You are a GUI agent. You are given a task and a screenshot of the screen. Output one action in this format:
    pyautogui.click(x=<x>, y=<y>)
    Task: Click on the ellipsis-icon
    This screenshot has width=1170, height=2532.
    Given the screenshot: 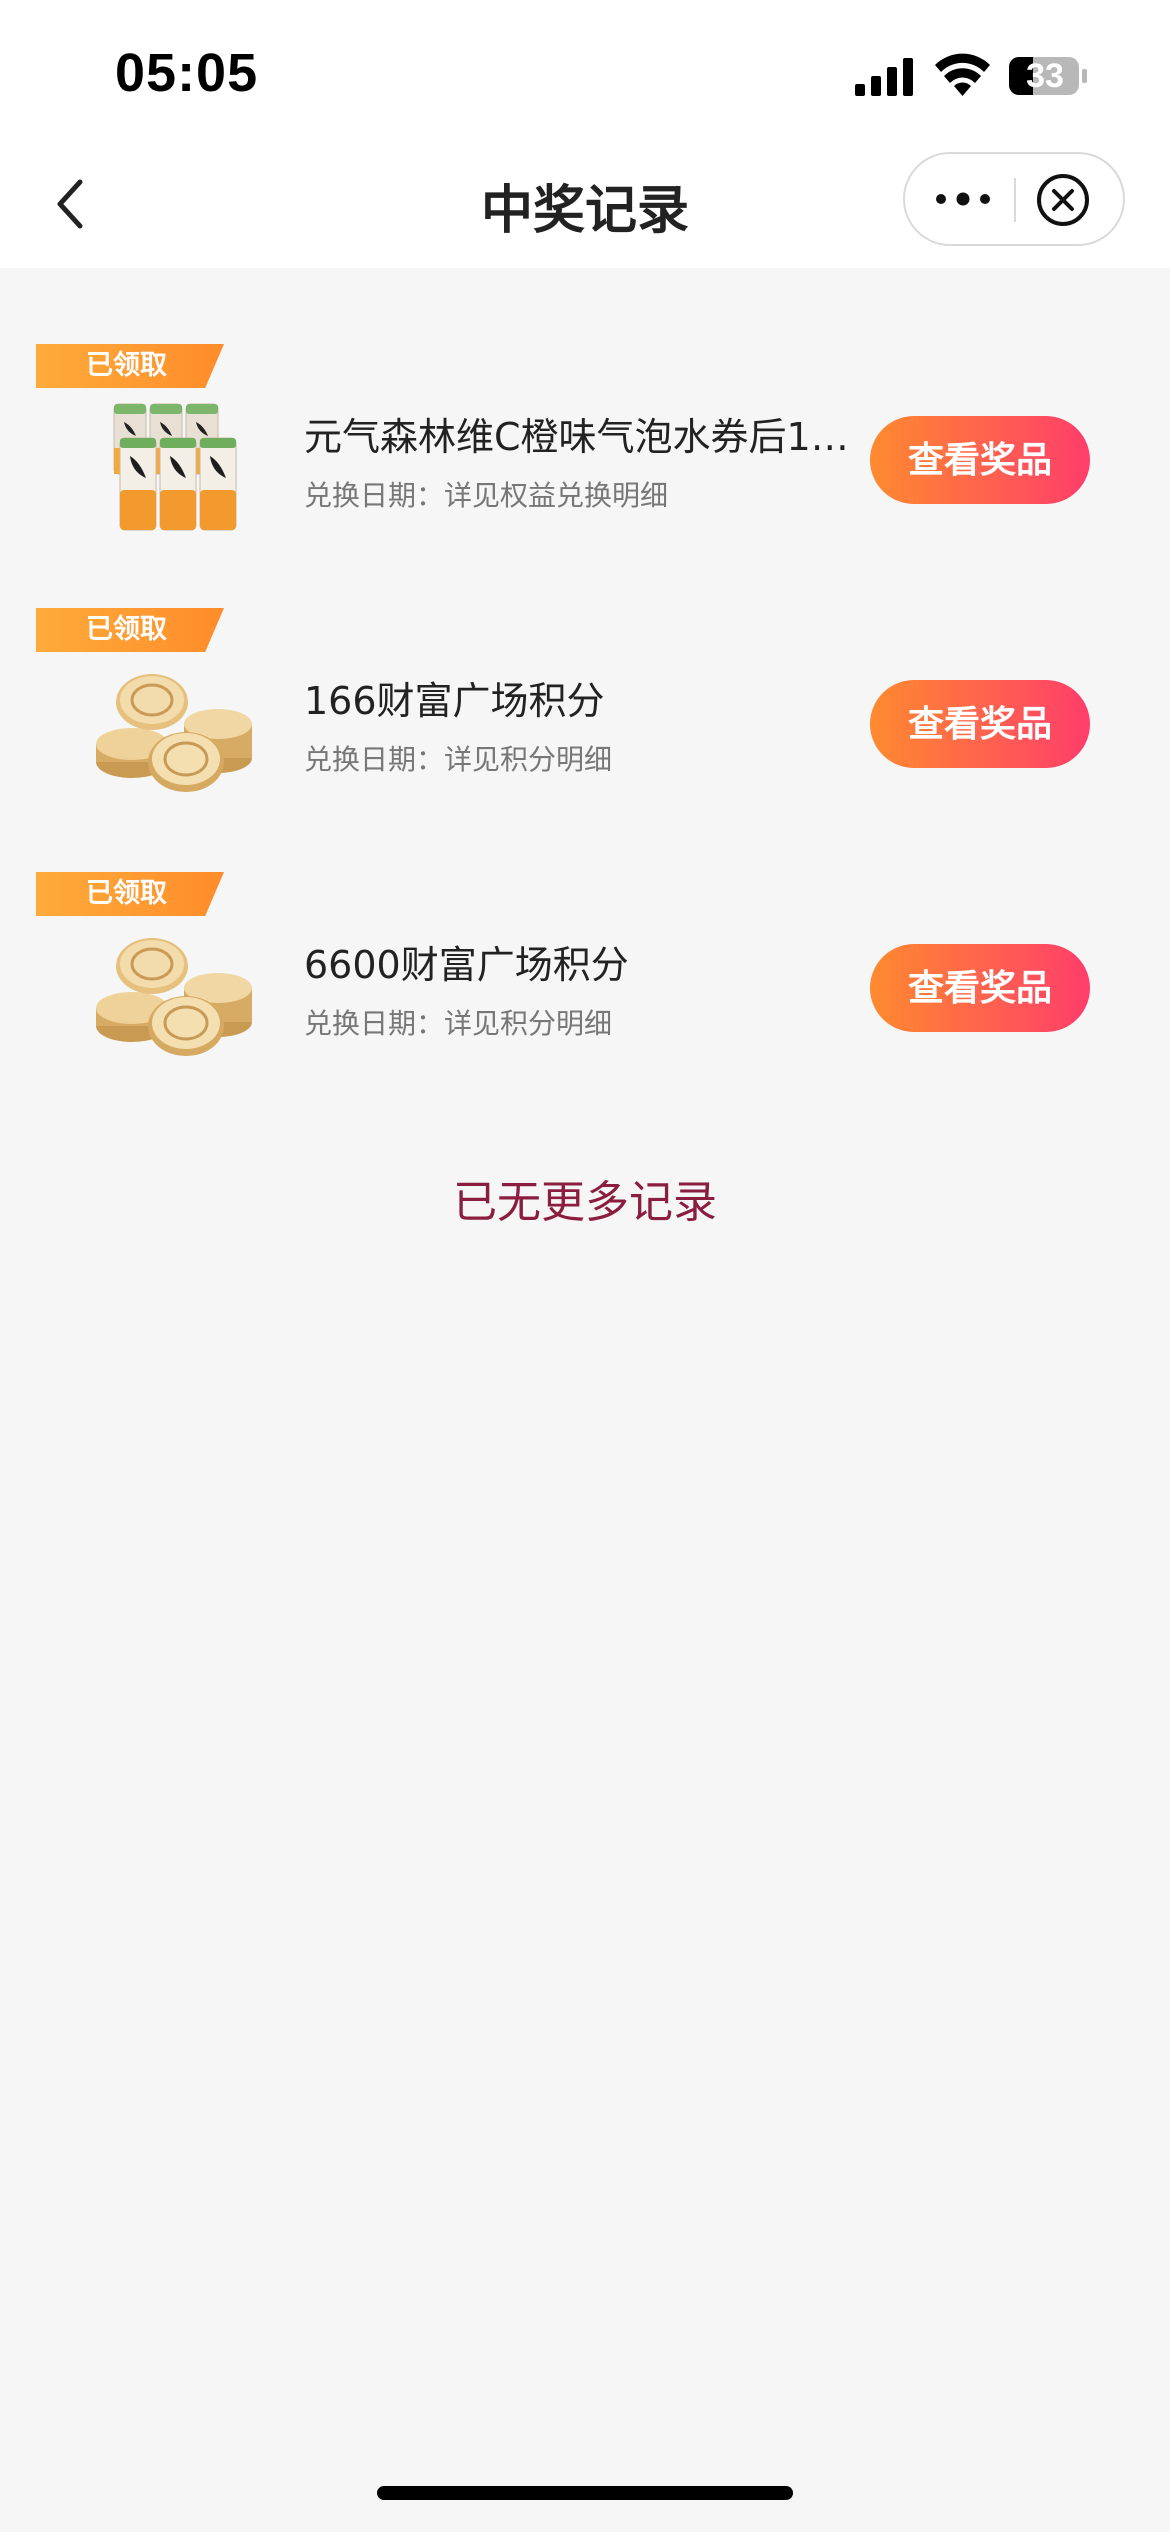 What is the action you would take?
    pyautogui.click(x=963, y=199)
    